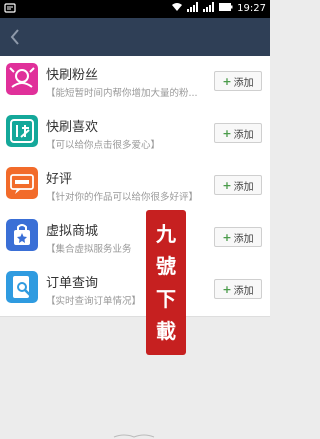 The width and height of the screenshot is (320, 439). I want to click on status-bar: 19:27, so click(135, 9).